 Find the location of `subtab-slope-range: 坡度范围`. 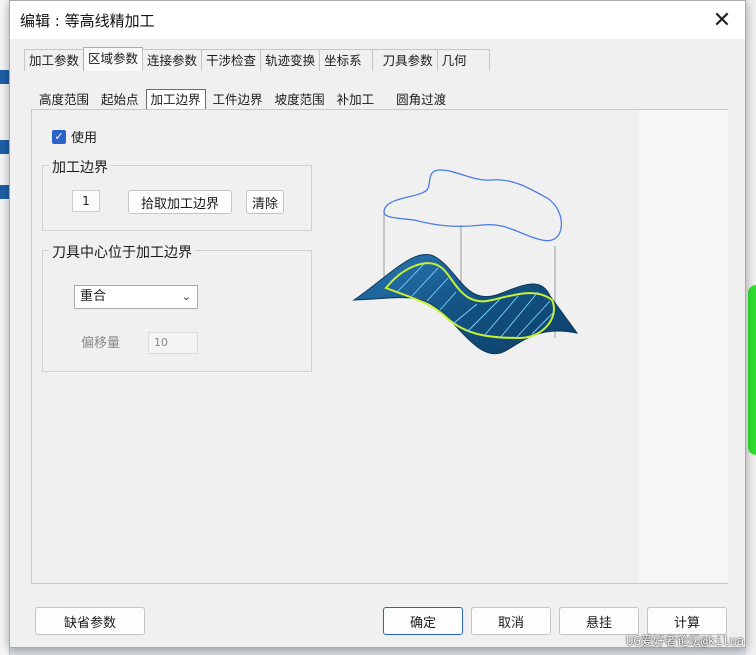

subtab-slope-range: 坡度范围 is located at coordinates (300, 99).